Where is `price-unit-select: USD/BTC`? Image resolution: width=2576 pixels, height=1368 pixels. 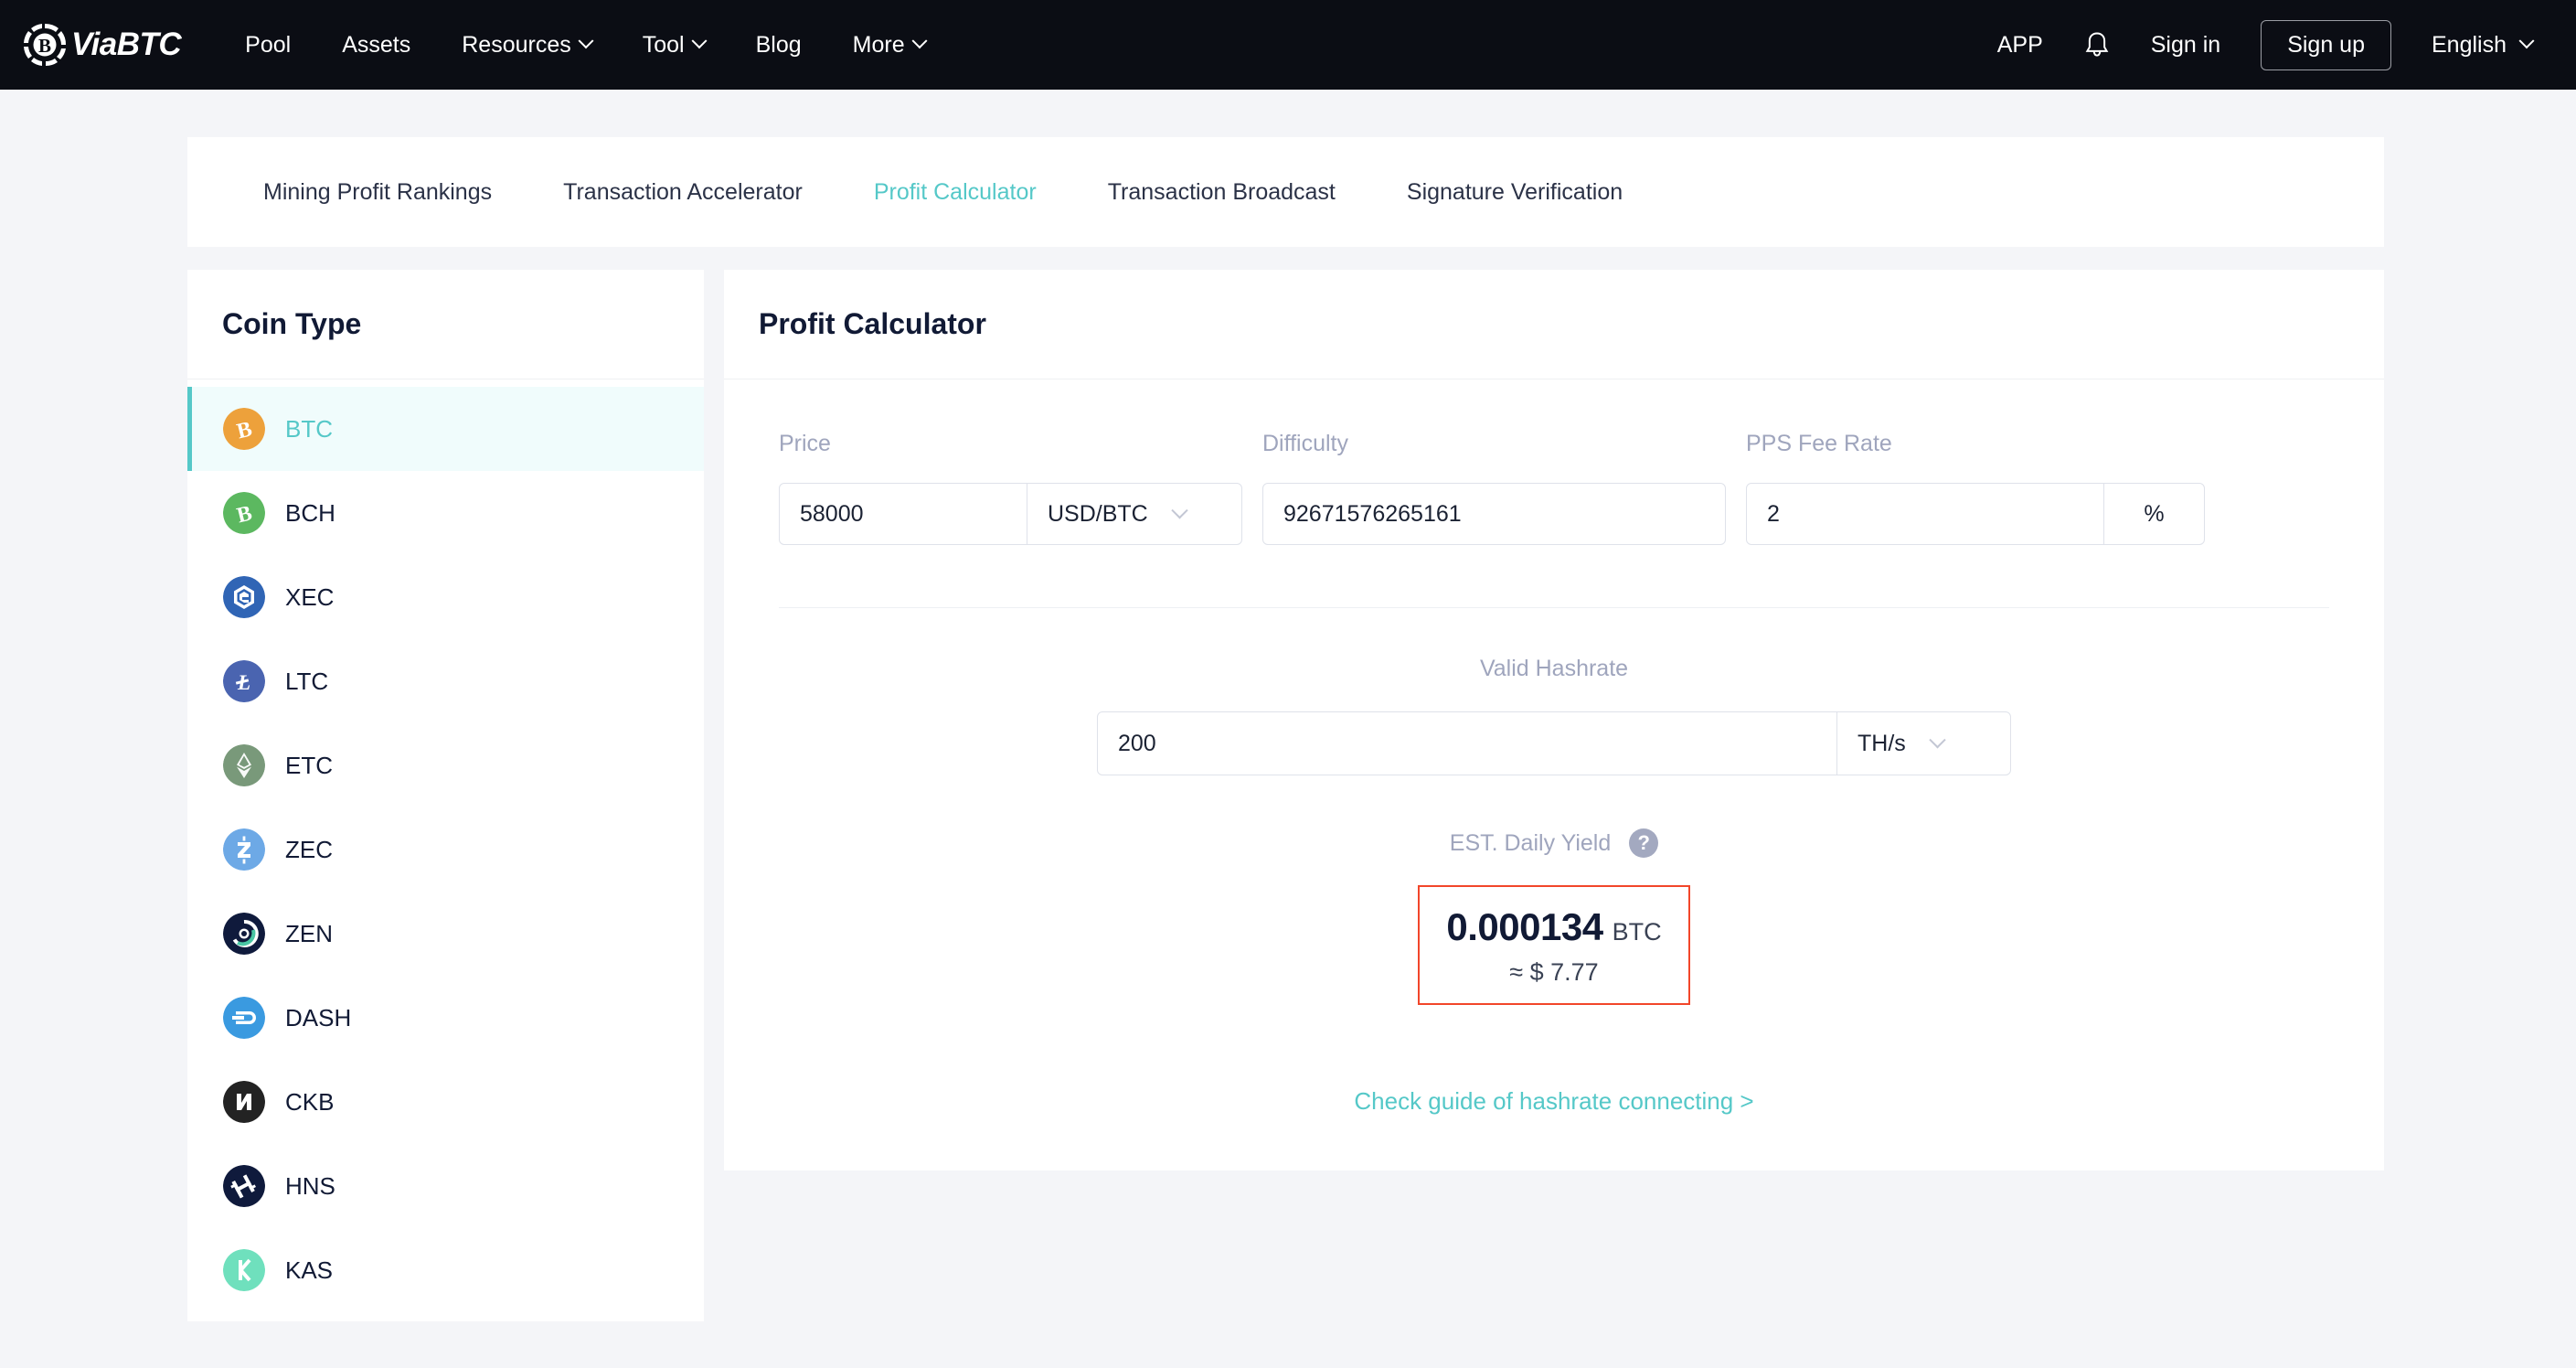
price-unit-select: USD/BTC is located at coordinates (1134, 514).